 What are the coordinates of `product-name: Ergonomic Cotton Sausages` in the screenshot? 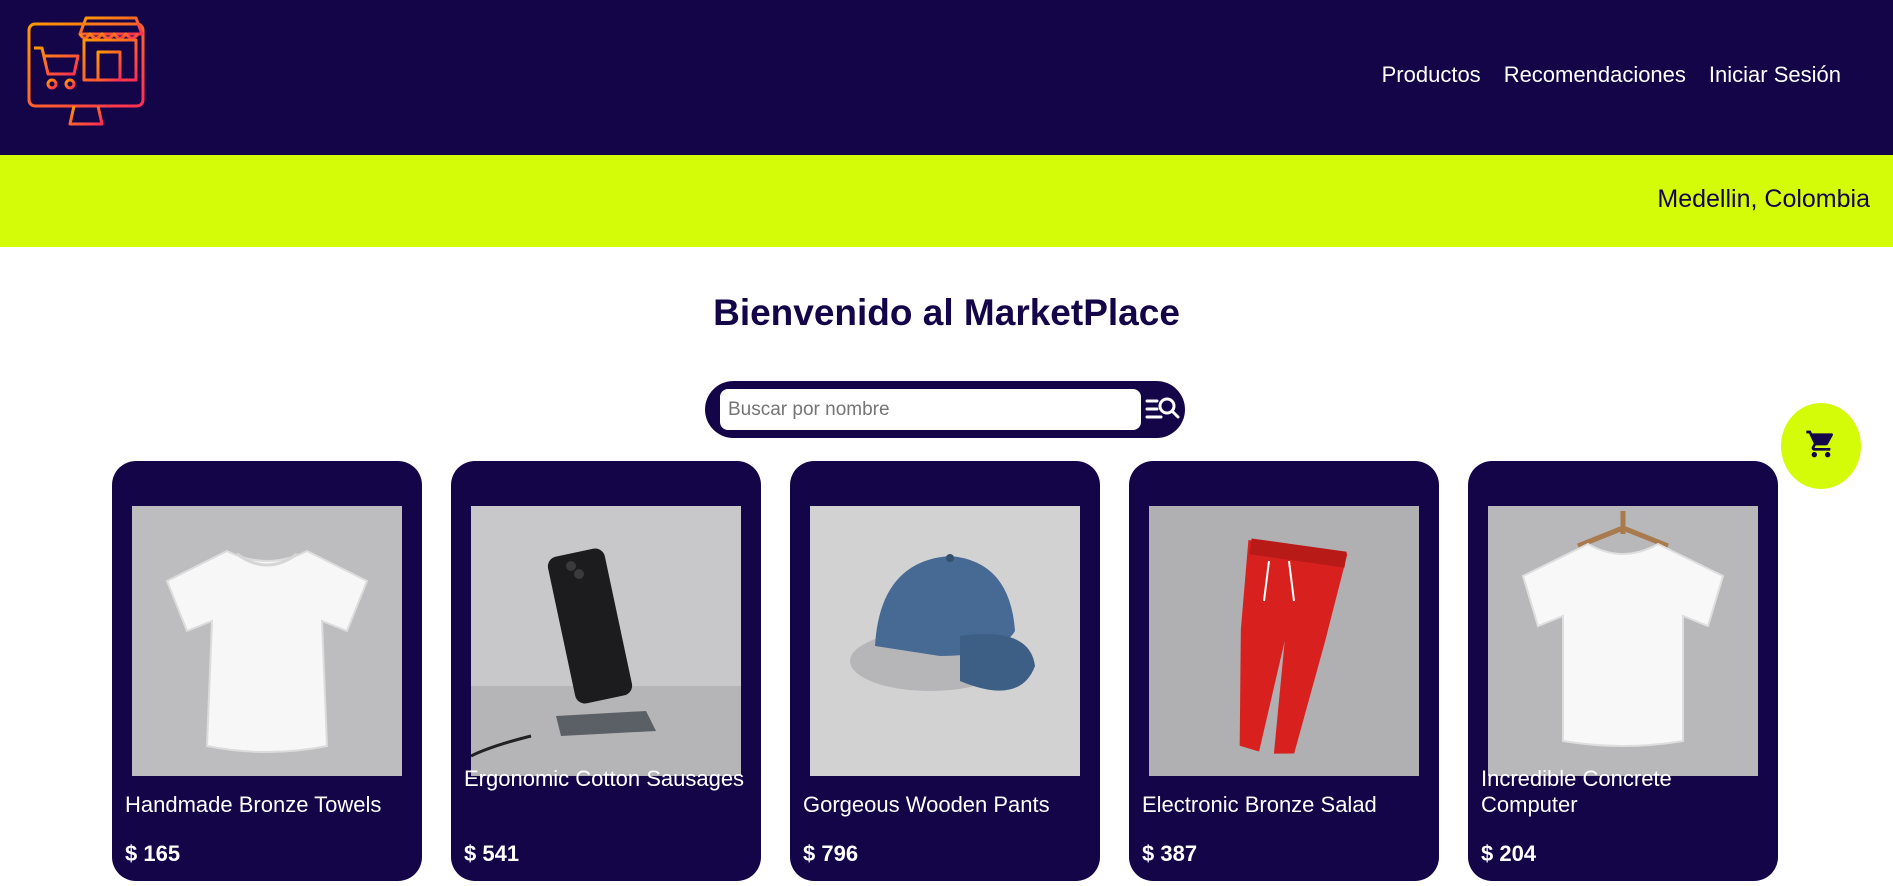 It's located at (604, 778).